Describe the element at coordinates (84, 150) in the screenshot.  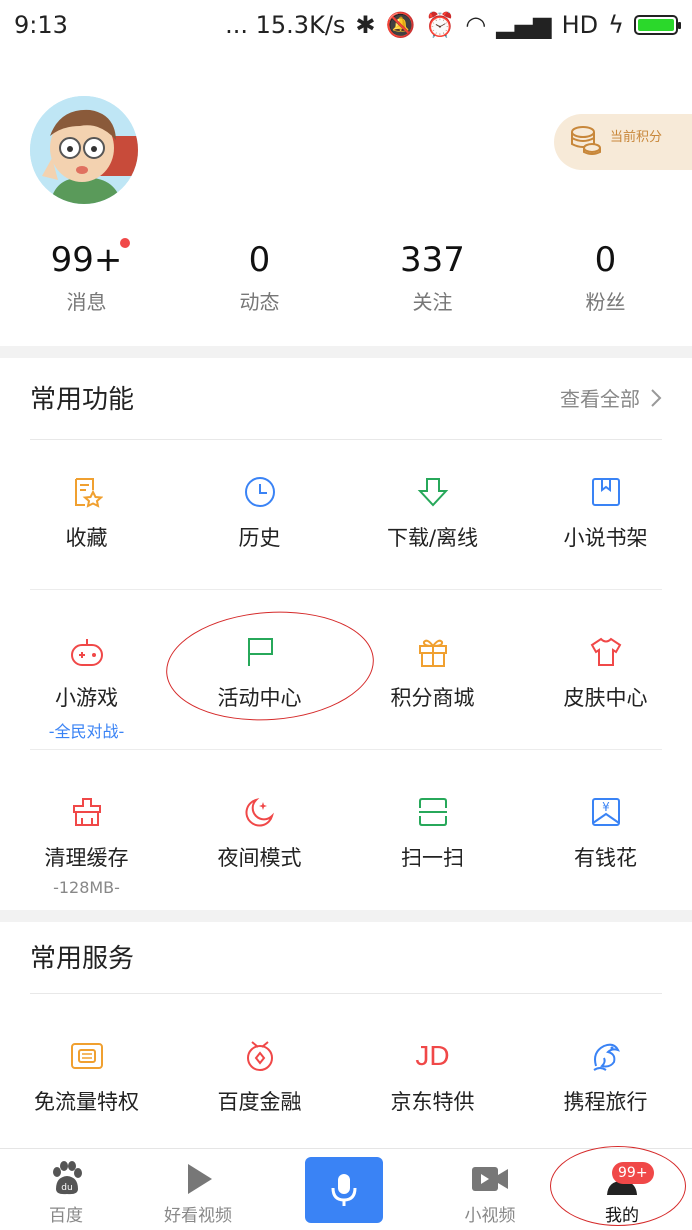
I see `avatar` at that location.